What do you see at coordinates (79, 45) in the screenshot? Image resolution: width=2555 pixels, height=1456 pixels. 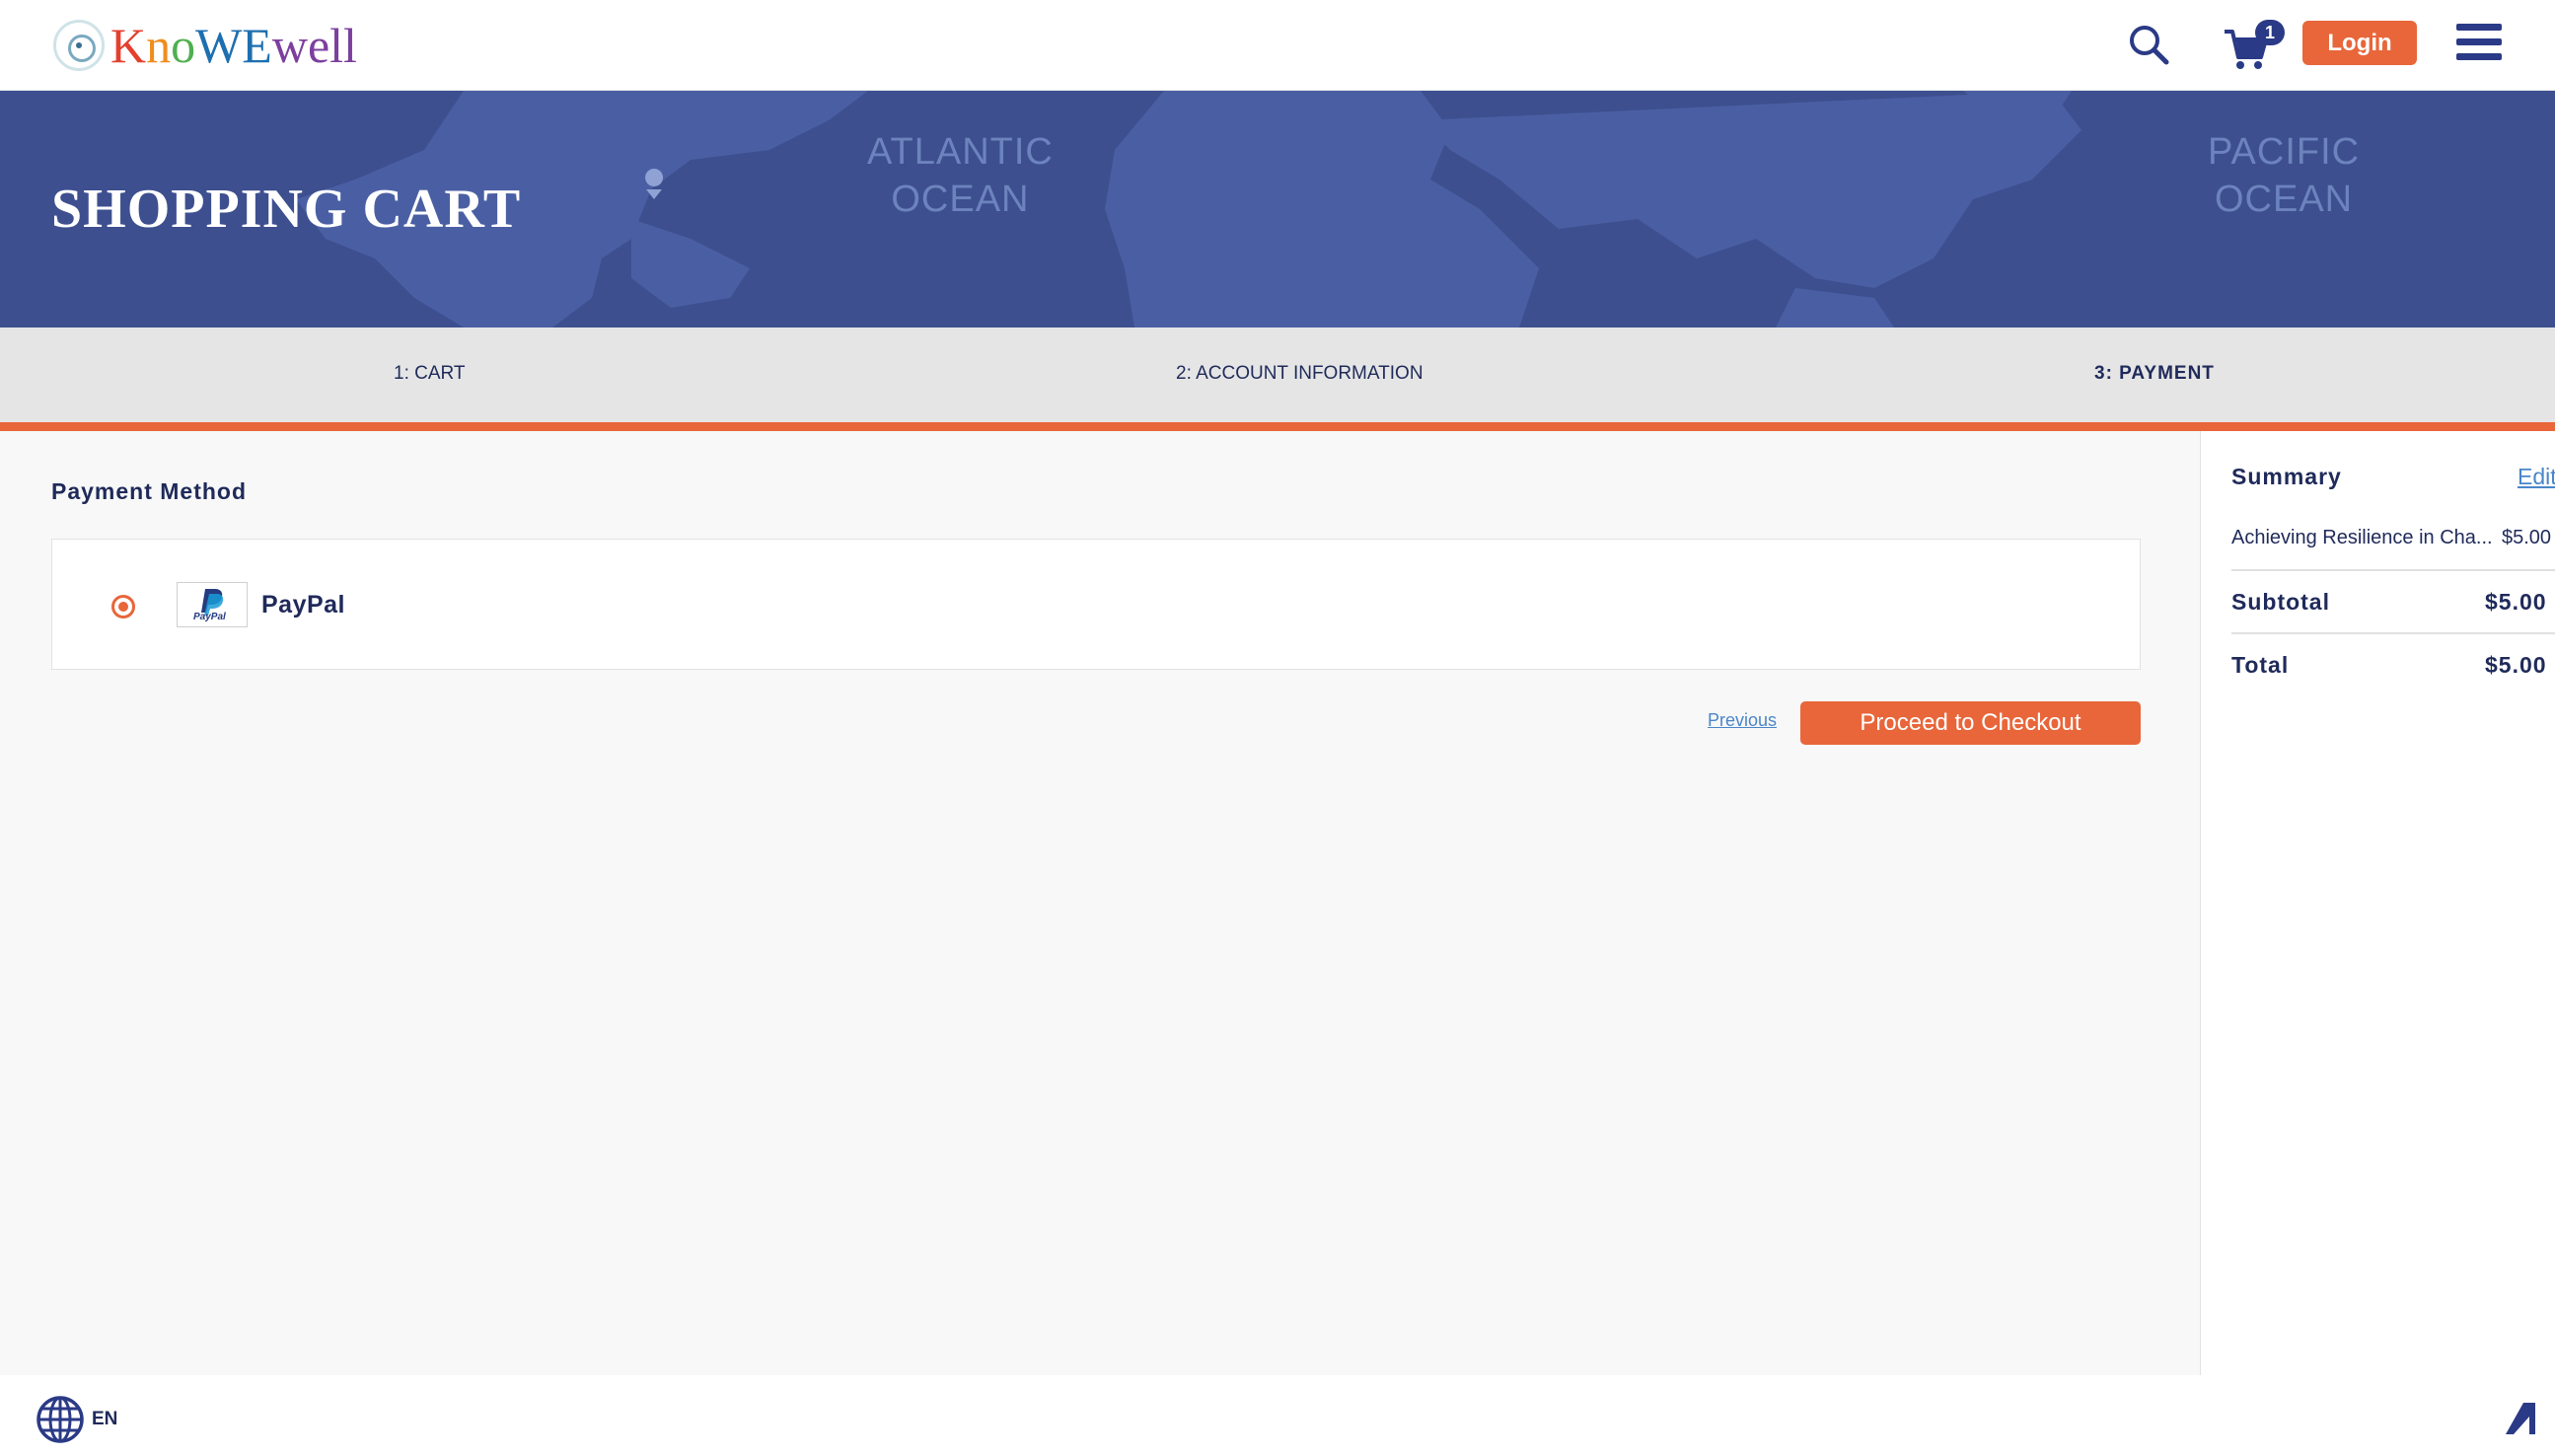 I see `logo-emblem-icon` at bounding box center [79, 45].